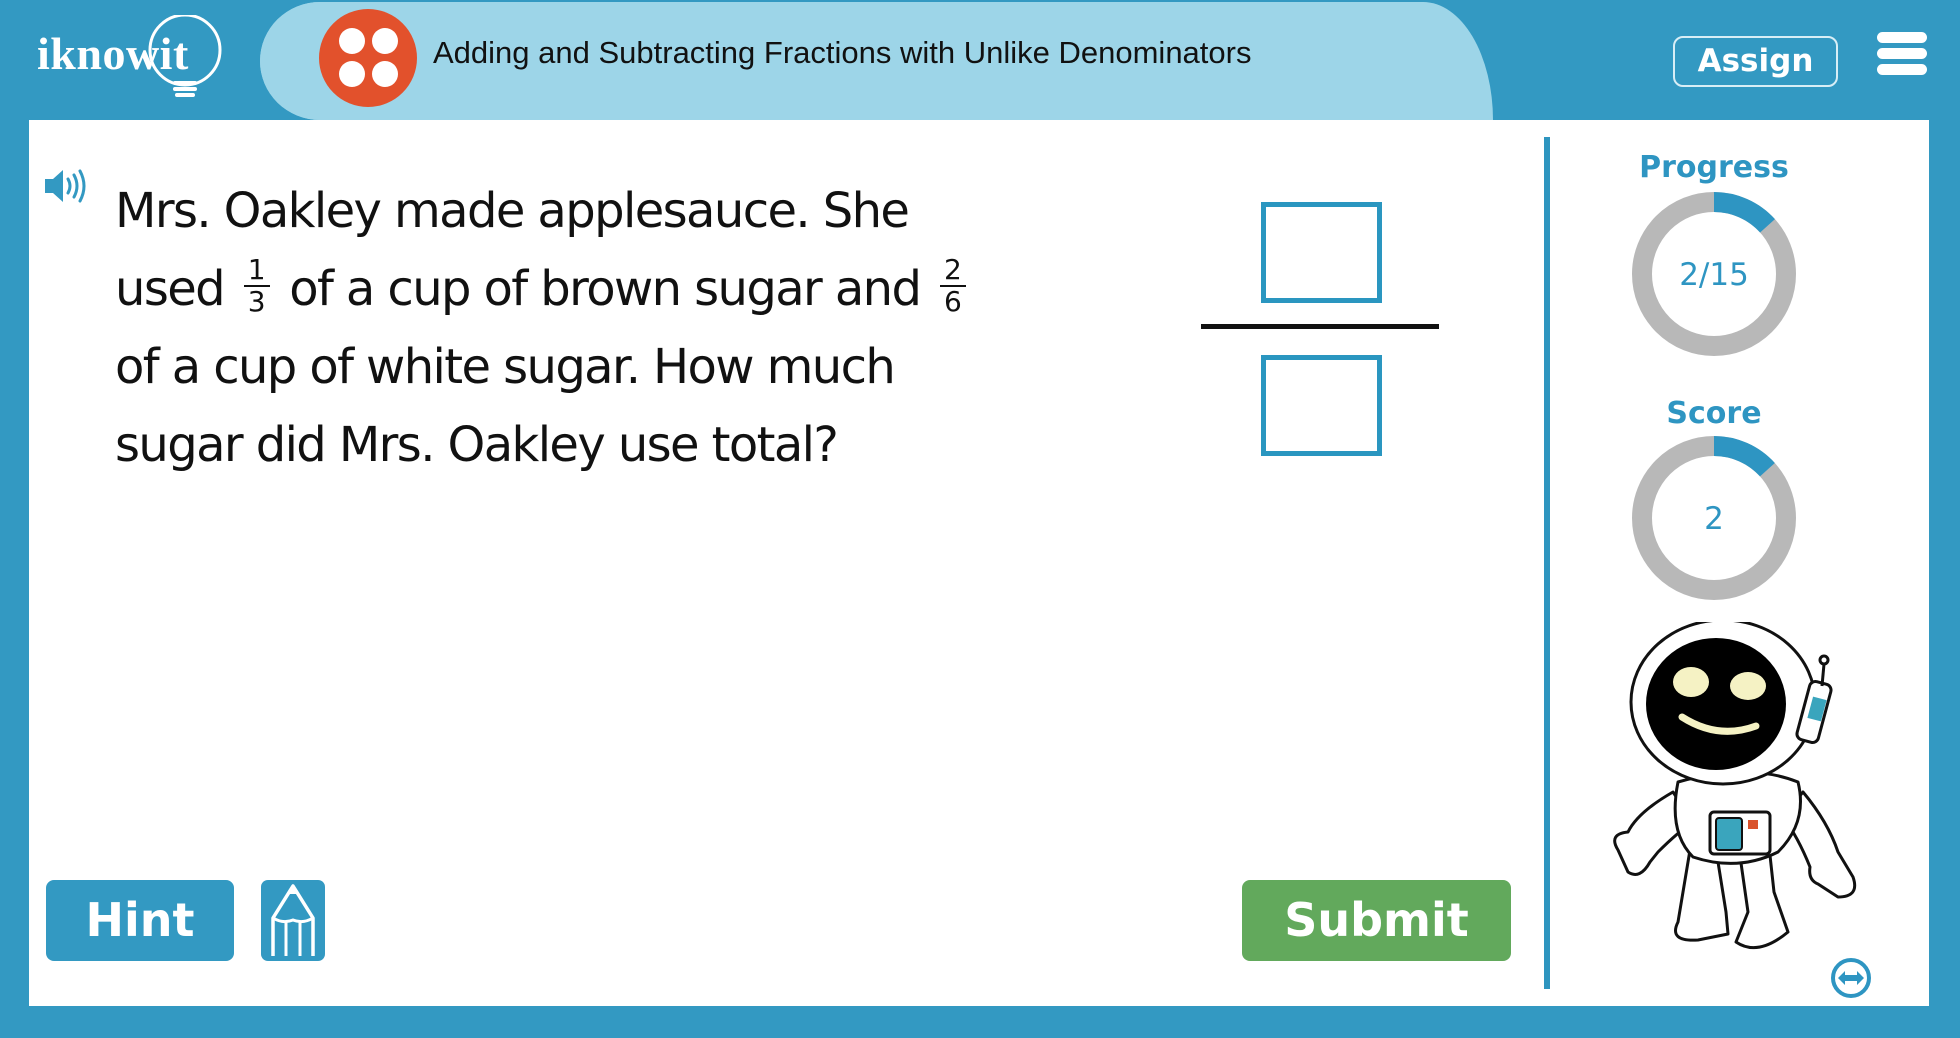 This screenshot has height=1038, width=1960. Describe the element at coordinates (1755, 61) in the screenshot. I see `assign-button: Assign` at that location.